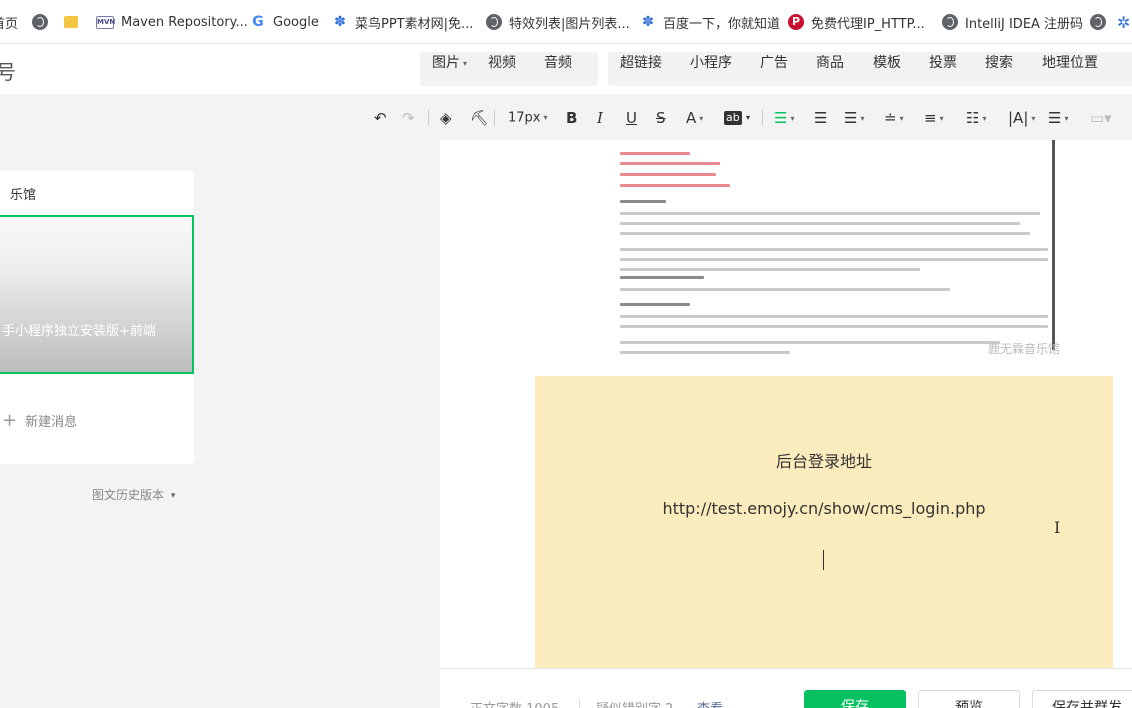 The width and height of the screenshot is (1132, 708). Describe the element at coordinates (820, 118) in the screenshot. I see `indent-icon: ☰` at that location.